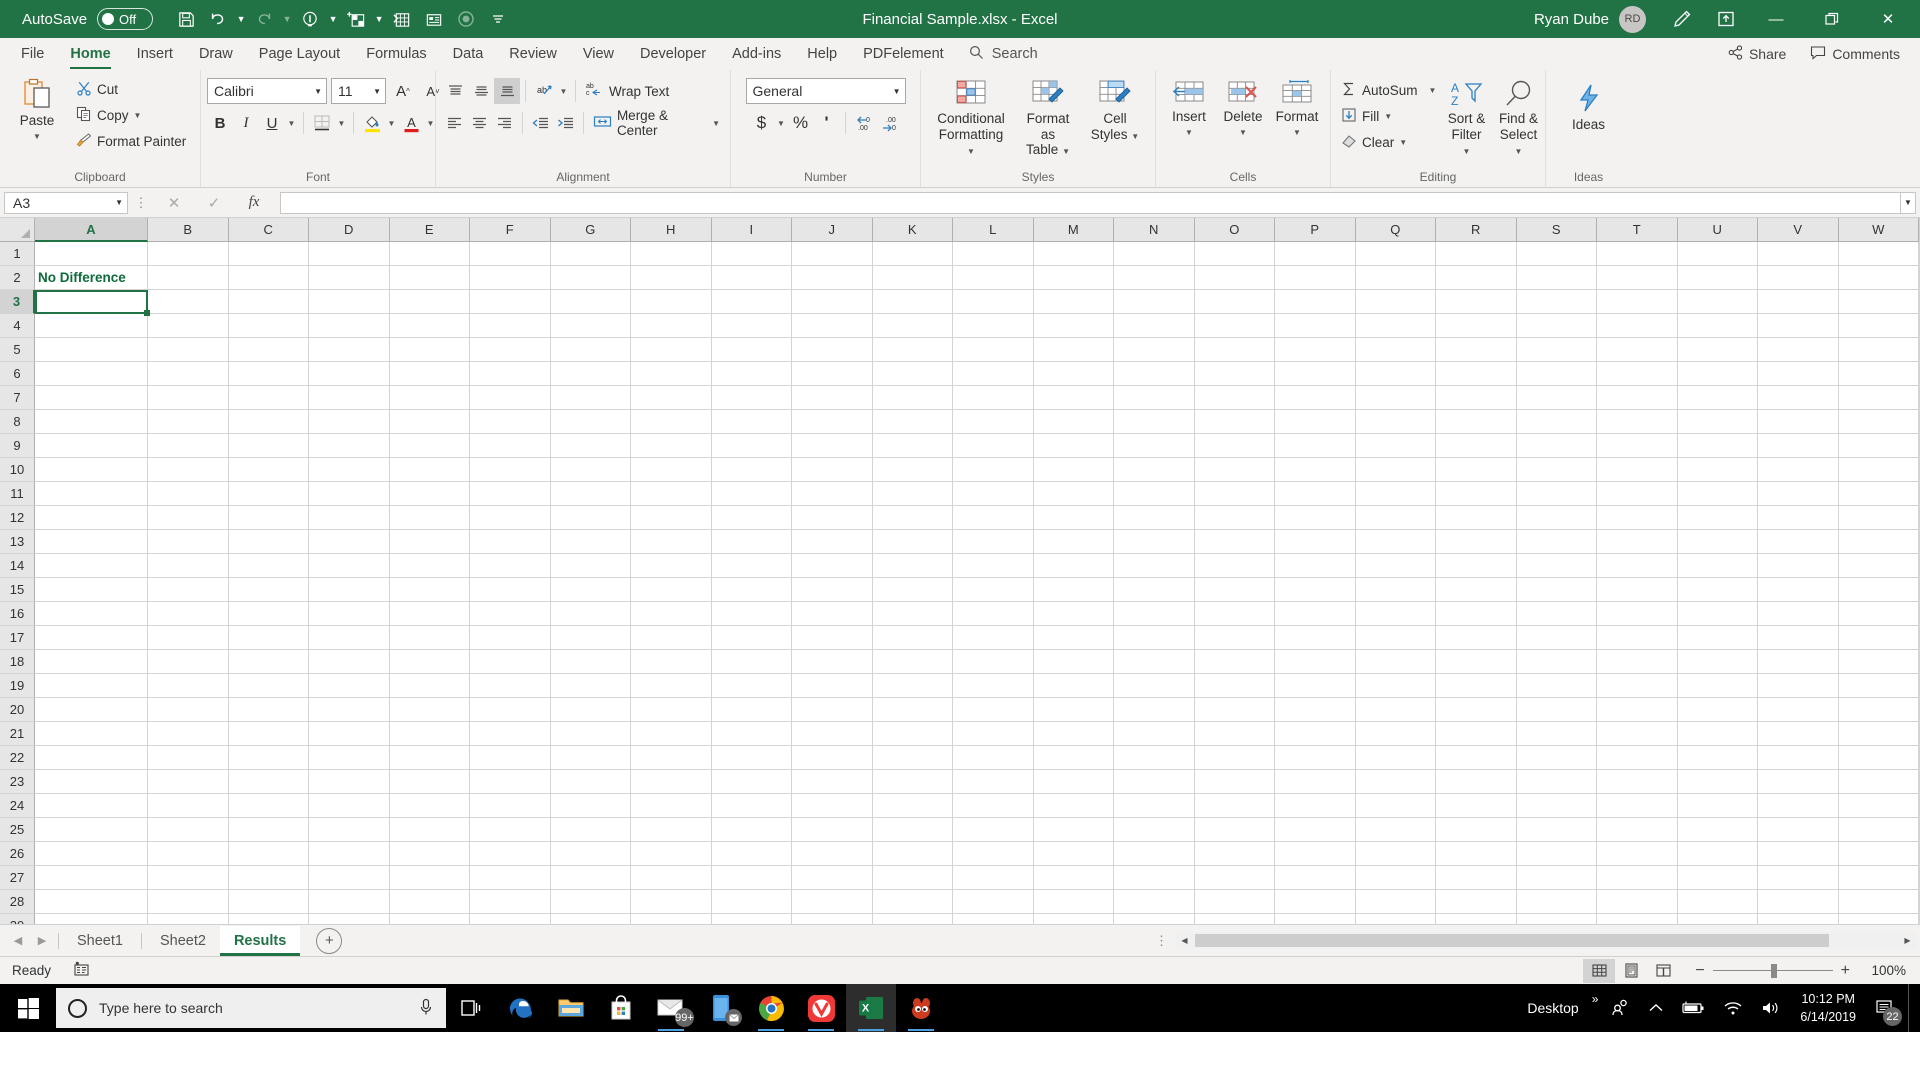 The height and width of the screenshot is (1080, 1920). Describe the element at coordinates (91, 326) in the screenshot. I see `cell-A4` at that location.